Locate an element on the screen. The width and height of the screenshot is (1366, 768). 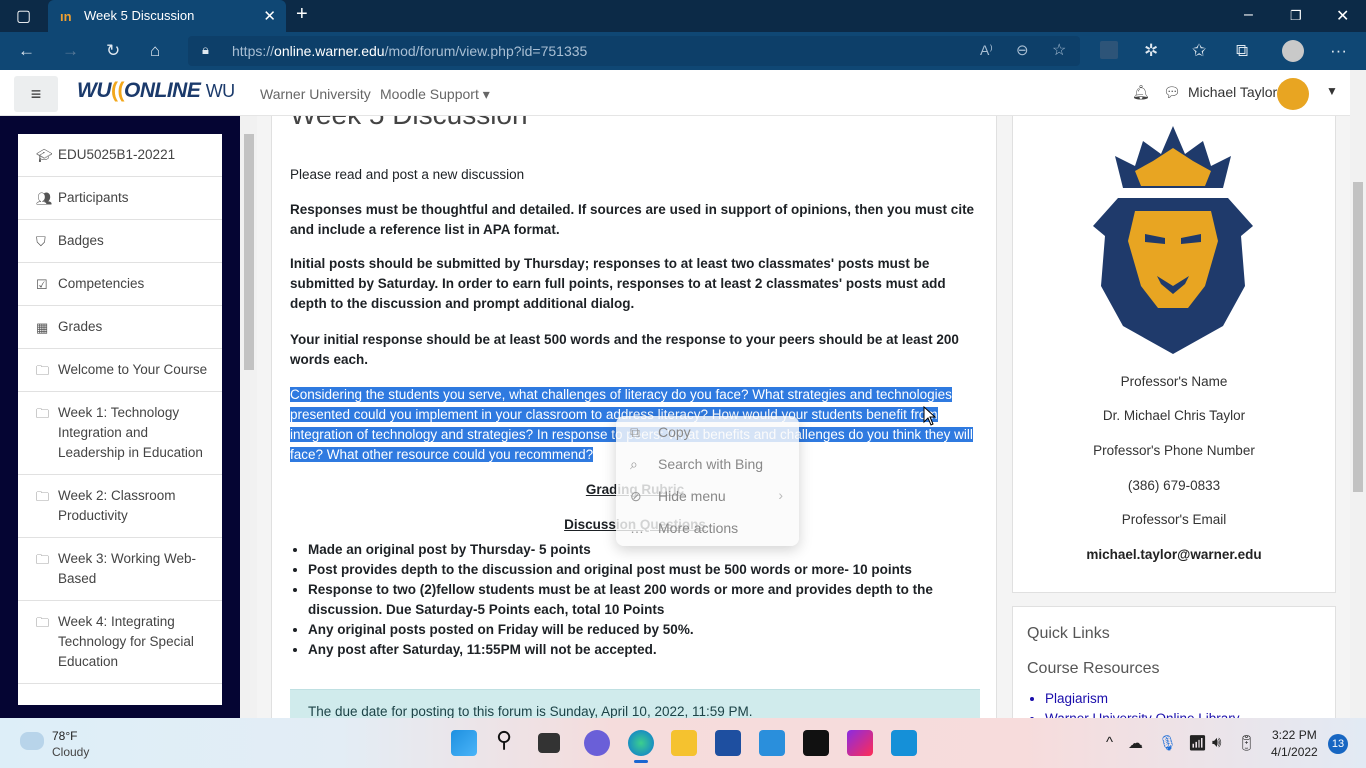
mail-icon is located at coordinates (772, 743).